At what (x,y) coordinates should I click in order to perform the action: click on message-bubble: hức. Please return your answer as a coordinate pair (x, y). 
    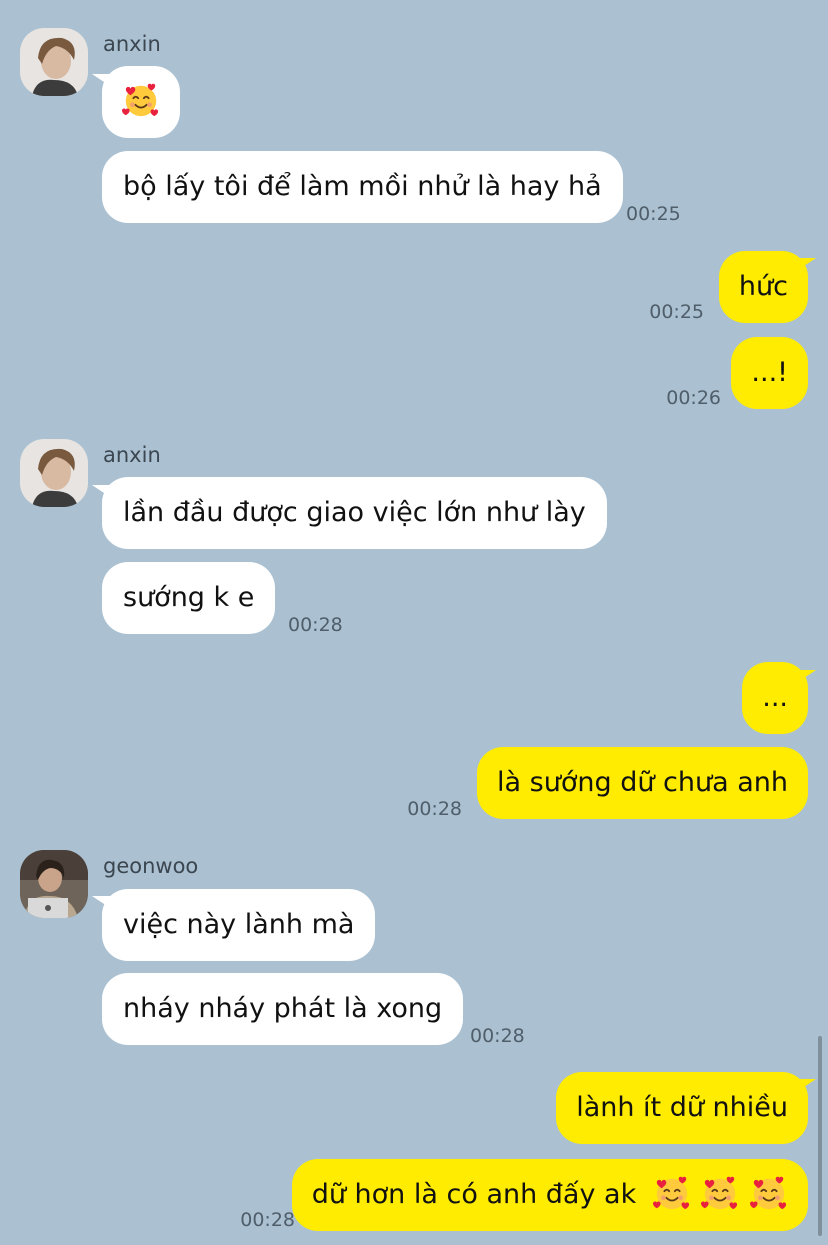
    Looking at the image, I should click on (763, 287).